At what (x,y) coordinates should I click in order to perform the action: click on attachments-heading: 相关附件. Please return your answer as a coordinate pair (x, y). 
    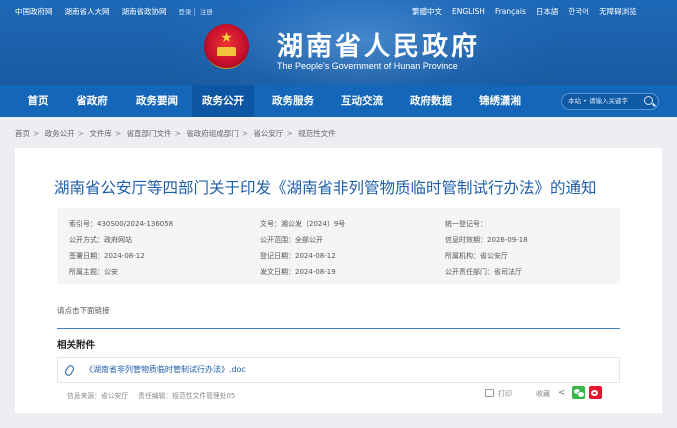
    Looking at the image, I should click on (76, 345).